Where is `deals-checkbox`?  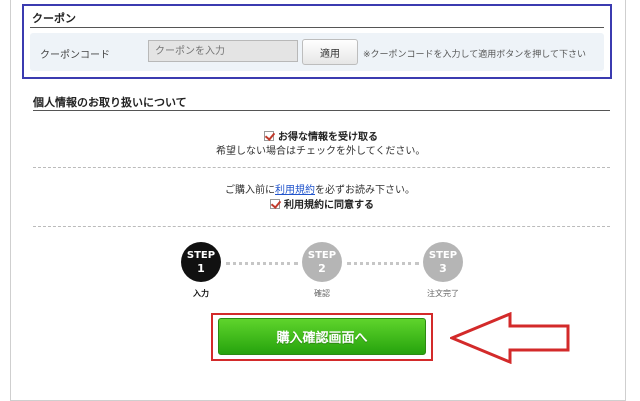 deals-checkbox is located at coordinates (269, 135).